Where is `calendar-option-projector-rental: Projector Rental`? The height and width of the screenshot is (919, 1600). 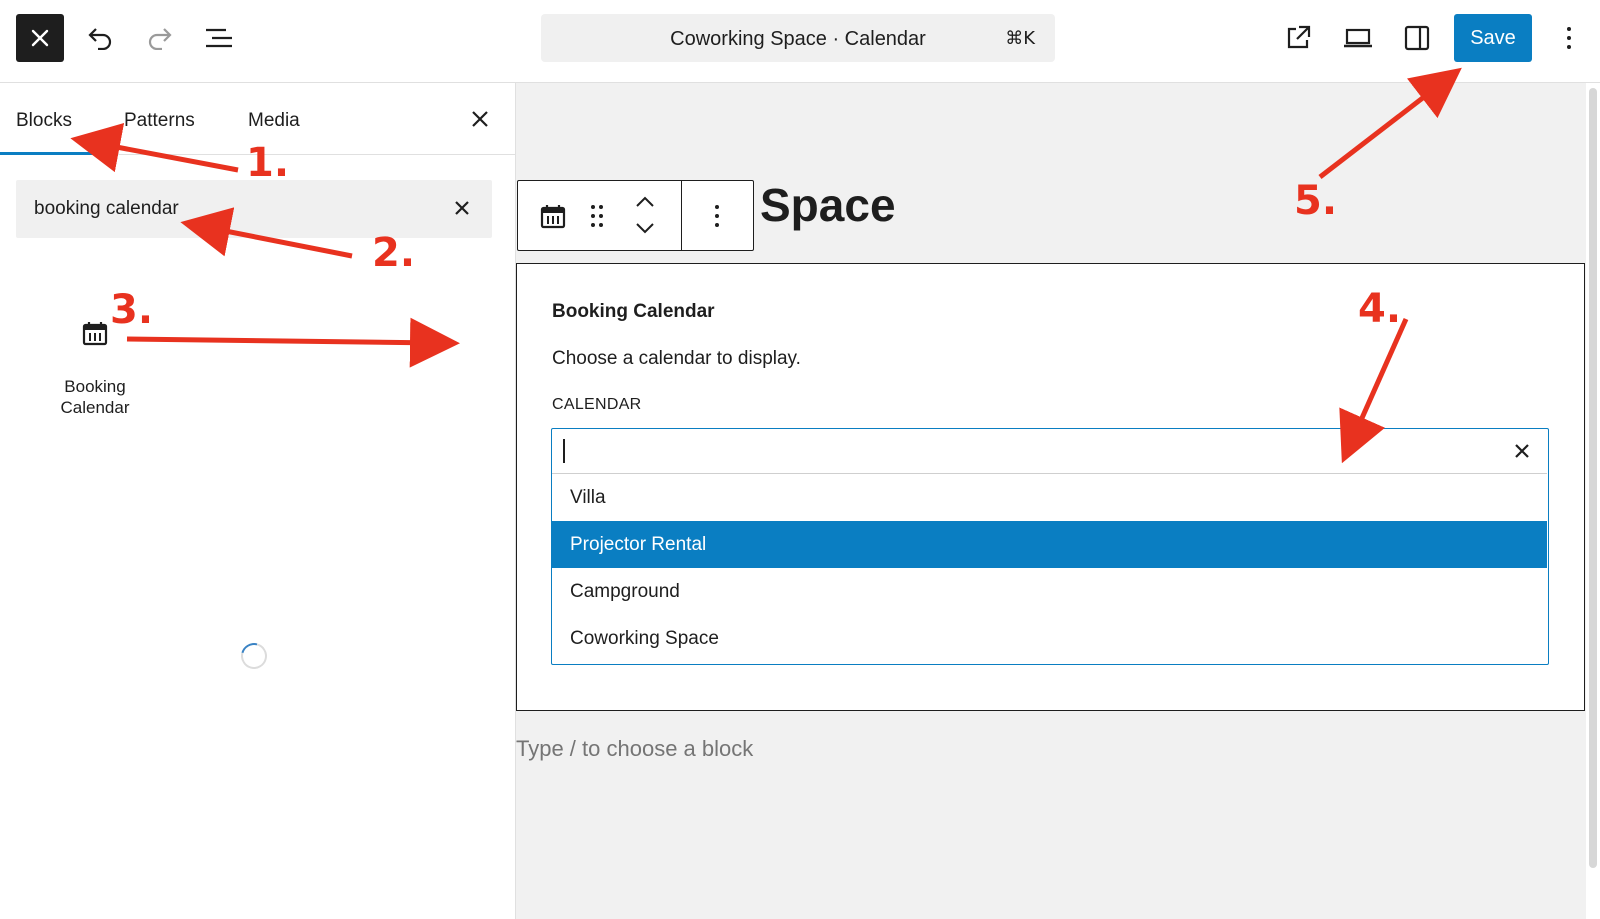
calendar-option-projector-rental: Projector Rental is located at coordinates (1049, 544).